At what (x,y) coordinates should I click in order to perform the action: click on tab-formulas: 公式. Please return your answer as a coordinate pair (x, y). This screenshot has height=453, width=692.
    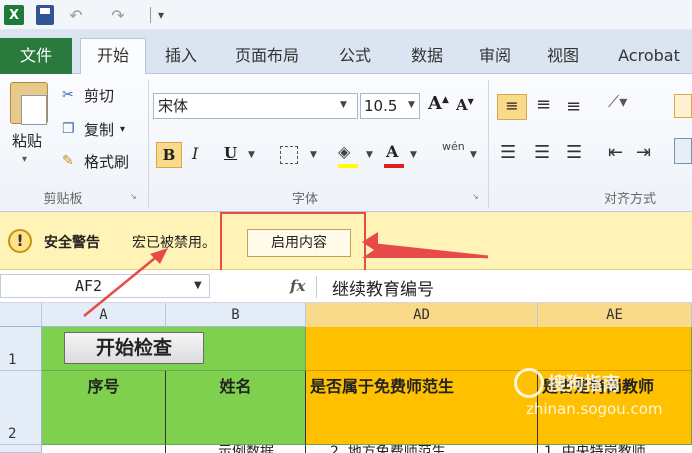
    Looking at the image, I should click on (355, 57).